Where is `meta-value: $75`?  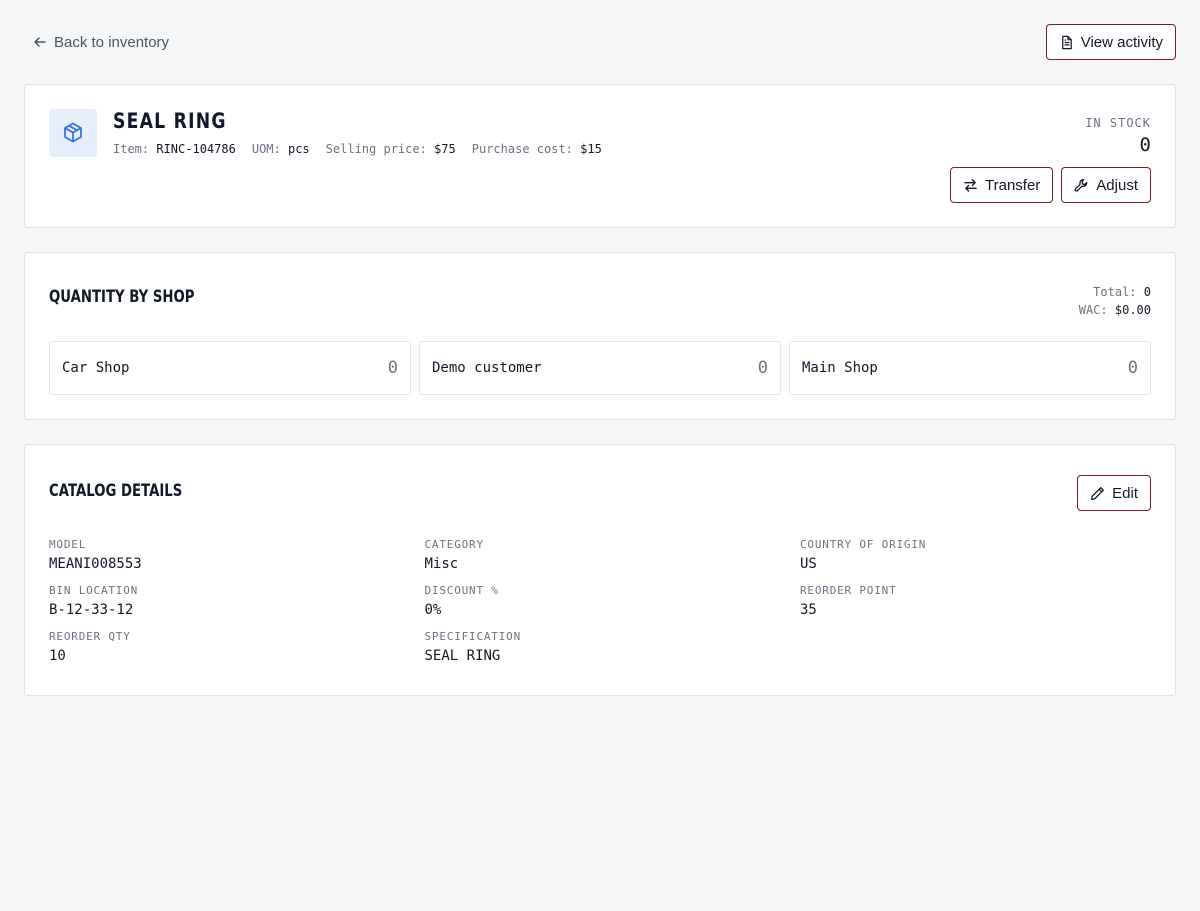 meta-value: $75 is located at coordinates (445, 149).